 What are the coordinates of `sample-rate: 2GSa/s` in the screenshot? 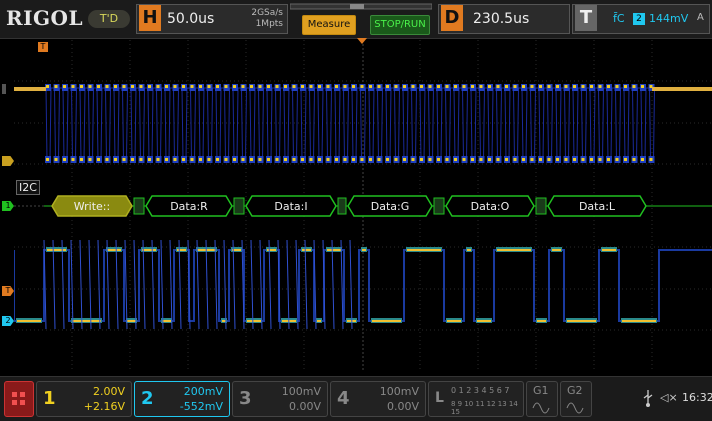 It's located at (267, 13).